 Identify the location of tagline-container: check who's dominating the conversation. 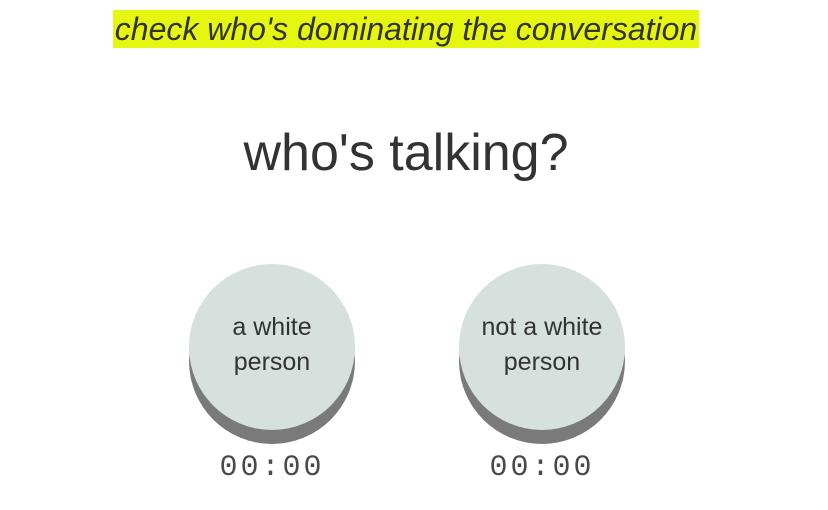
(406, 29).